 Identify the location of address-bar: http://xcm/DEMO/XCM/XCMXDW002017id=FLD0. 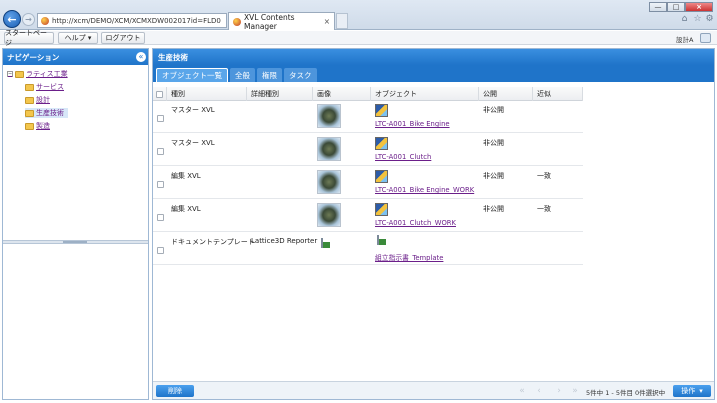
(132, 20).